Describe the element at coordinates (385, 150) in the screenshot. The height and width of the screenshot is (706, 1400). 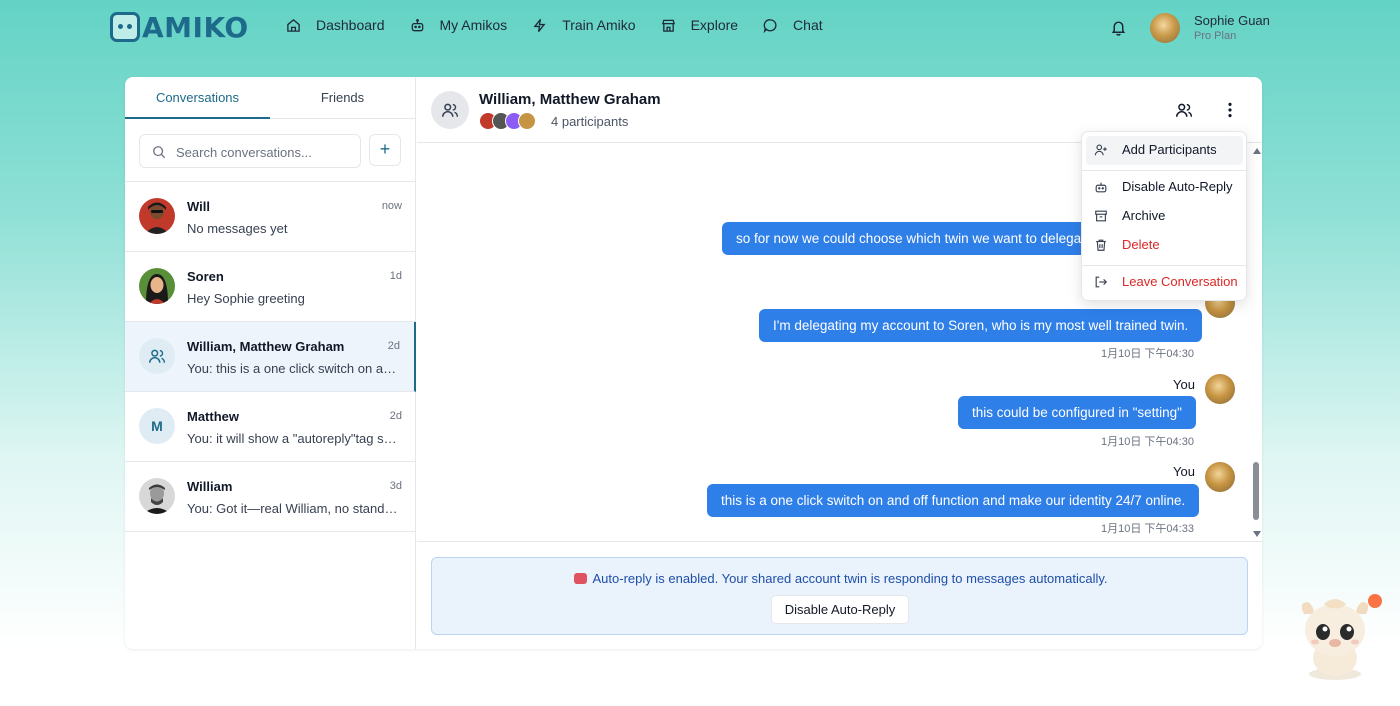
I see `new-conversation-button: +` at that location.